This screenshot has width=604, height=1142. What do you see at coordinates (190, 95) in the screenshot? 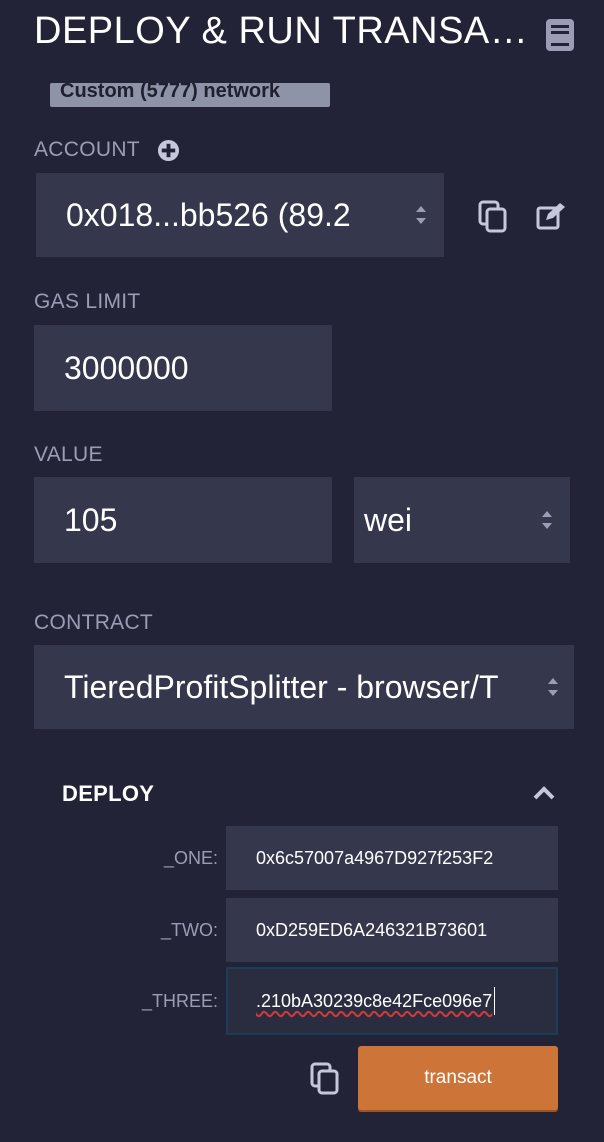
I see `environment-badge: Custom (5777) network` at bounding box center [190, 95].